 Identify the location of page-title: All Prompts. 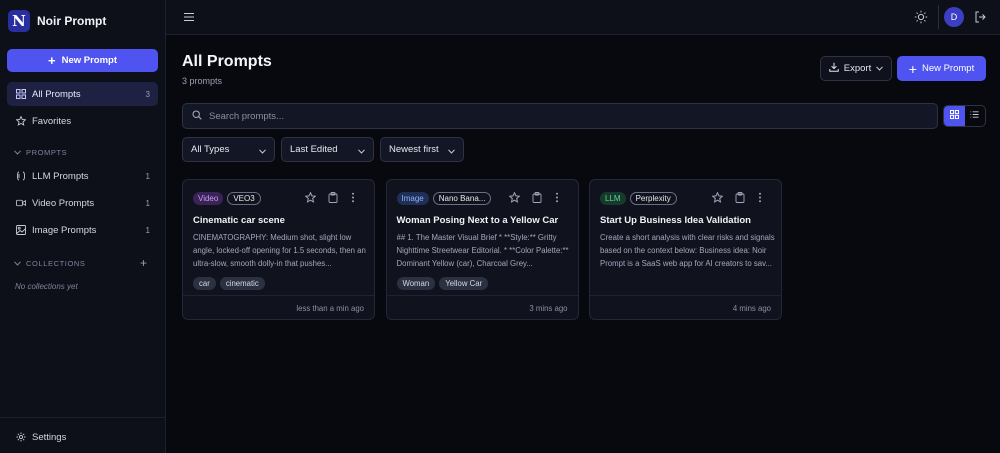
(227, 61).